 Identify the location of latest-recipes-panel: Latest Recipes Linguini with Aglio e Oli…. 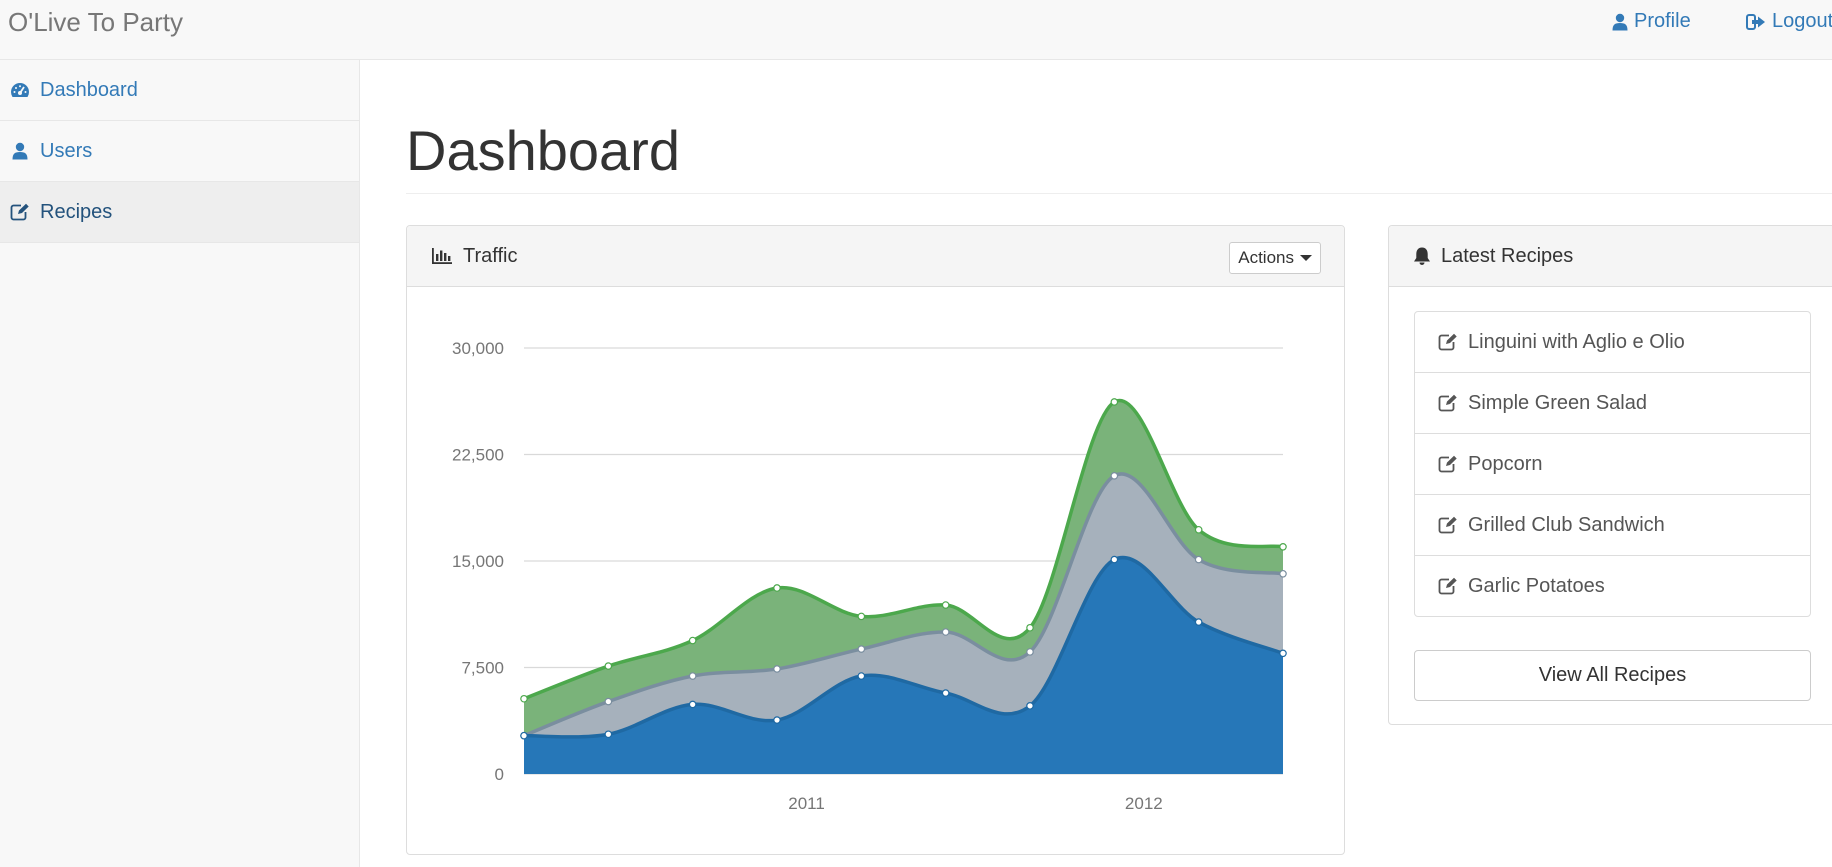
(1610, 475).